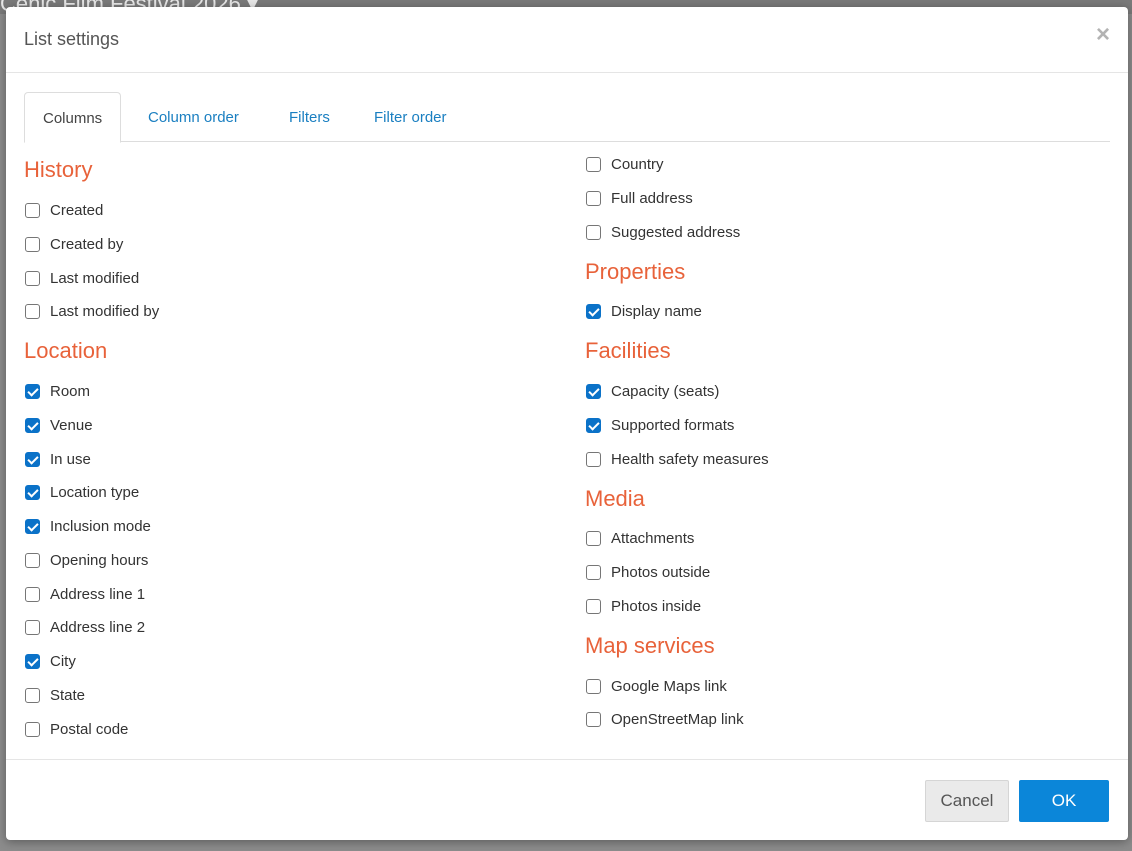 This screenshot has height=851, width=1132. What do you see at coordinates (66, 350) in the screenshot?
I see `section-title-location: Location` at bounding box center [66, 350].